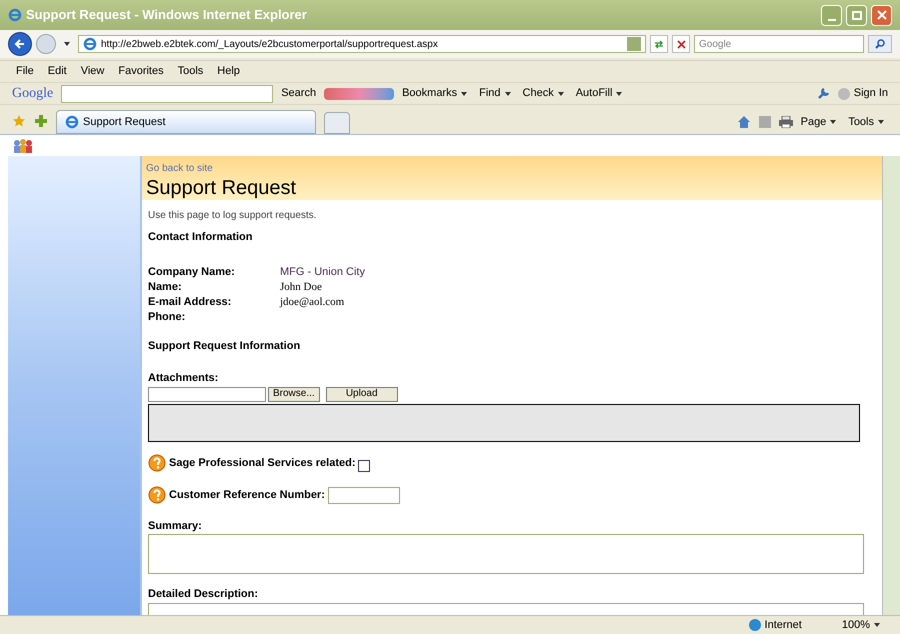 This screenshot has height=634, width=900. Describe the element at coordinates (512, 168) in the screenshot. I see `back-link: Go back to site` at that location.